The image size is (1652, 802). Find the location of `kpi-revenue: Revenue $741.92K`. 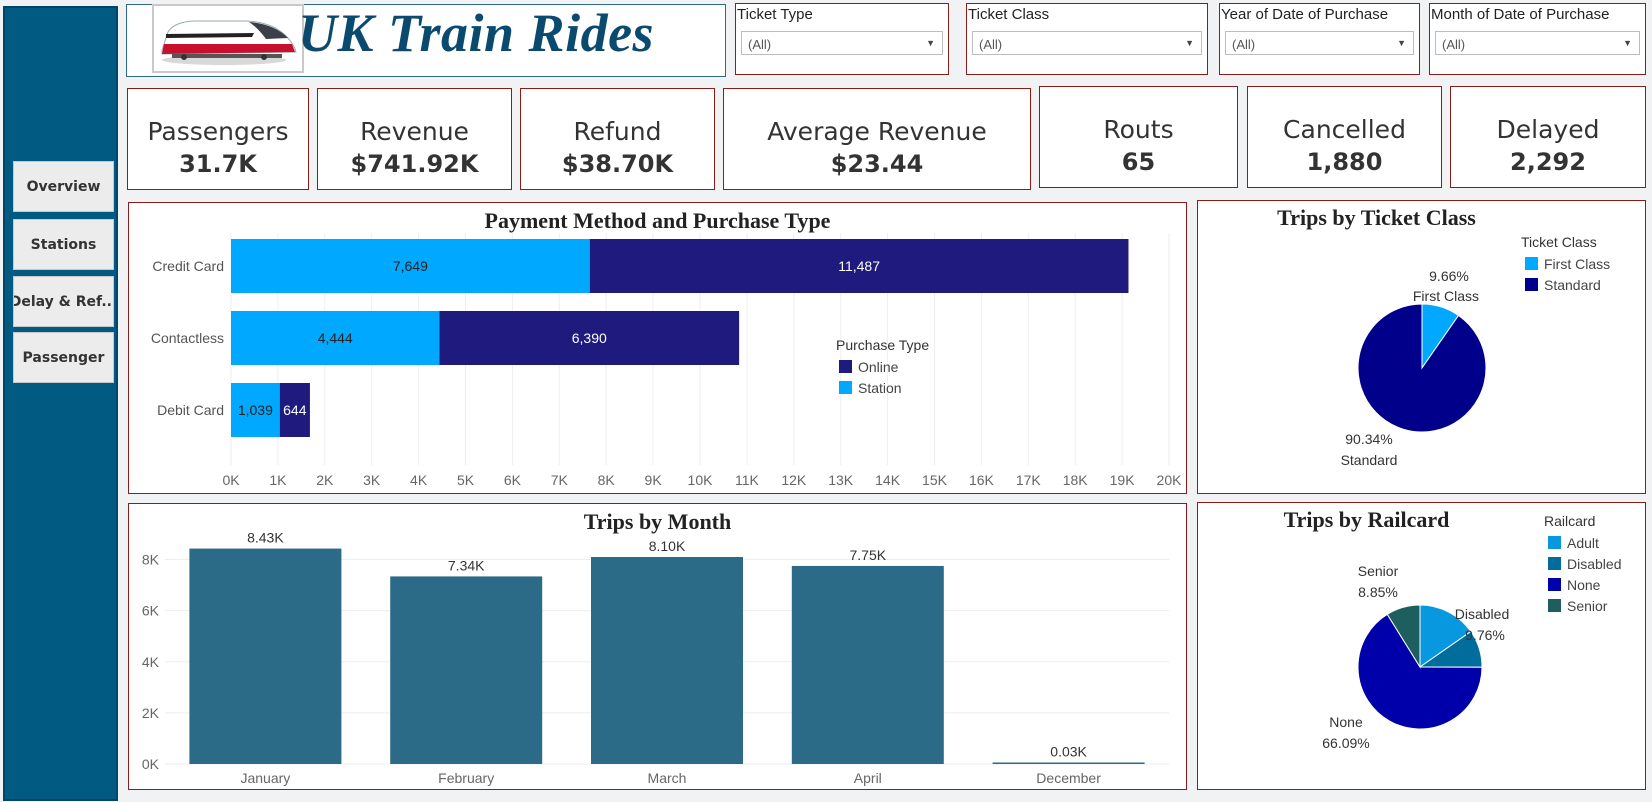

kpi-revenue: Revenue $741.92K is located at coordinates (414, 139).